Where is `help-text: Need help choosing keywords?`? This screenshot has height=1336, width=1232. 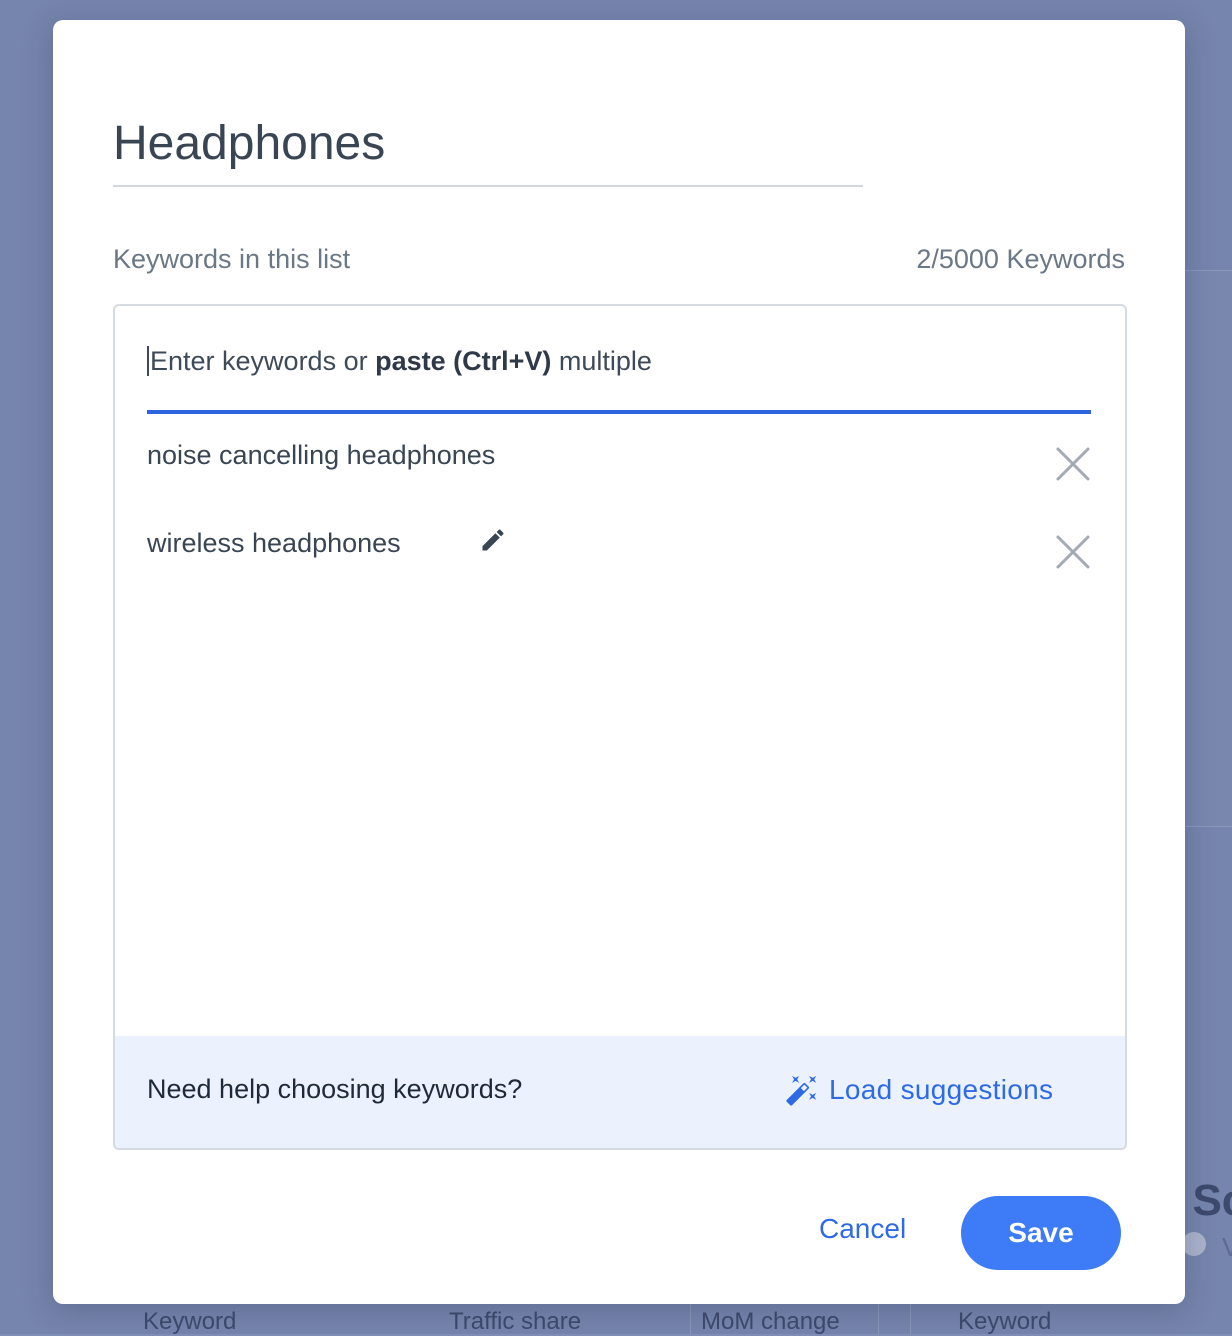 help-text: Need help choosing keywords? is located at coordinates (335, 1089).